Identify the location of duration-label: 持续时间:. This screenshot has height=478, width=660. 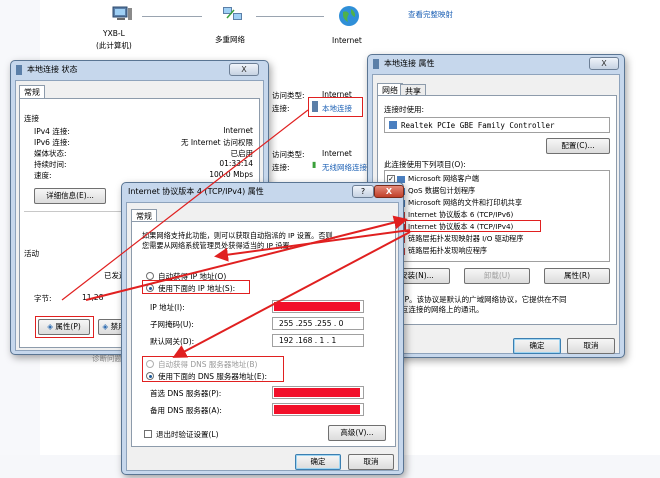
(50, 164).